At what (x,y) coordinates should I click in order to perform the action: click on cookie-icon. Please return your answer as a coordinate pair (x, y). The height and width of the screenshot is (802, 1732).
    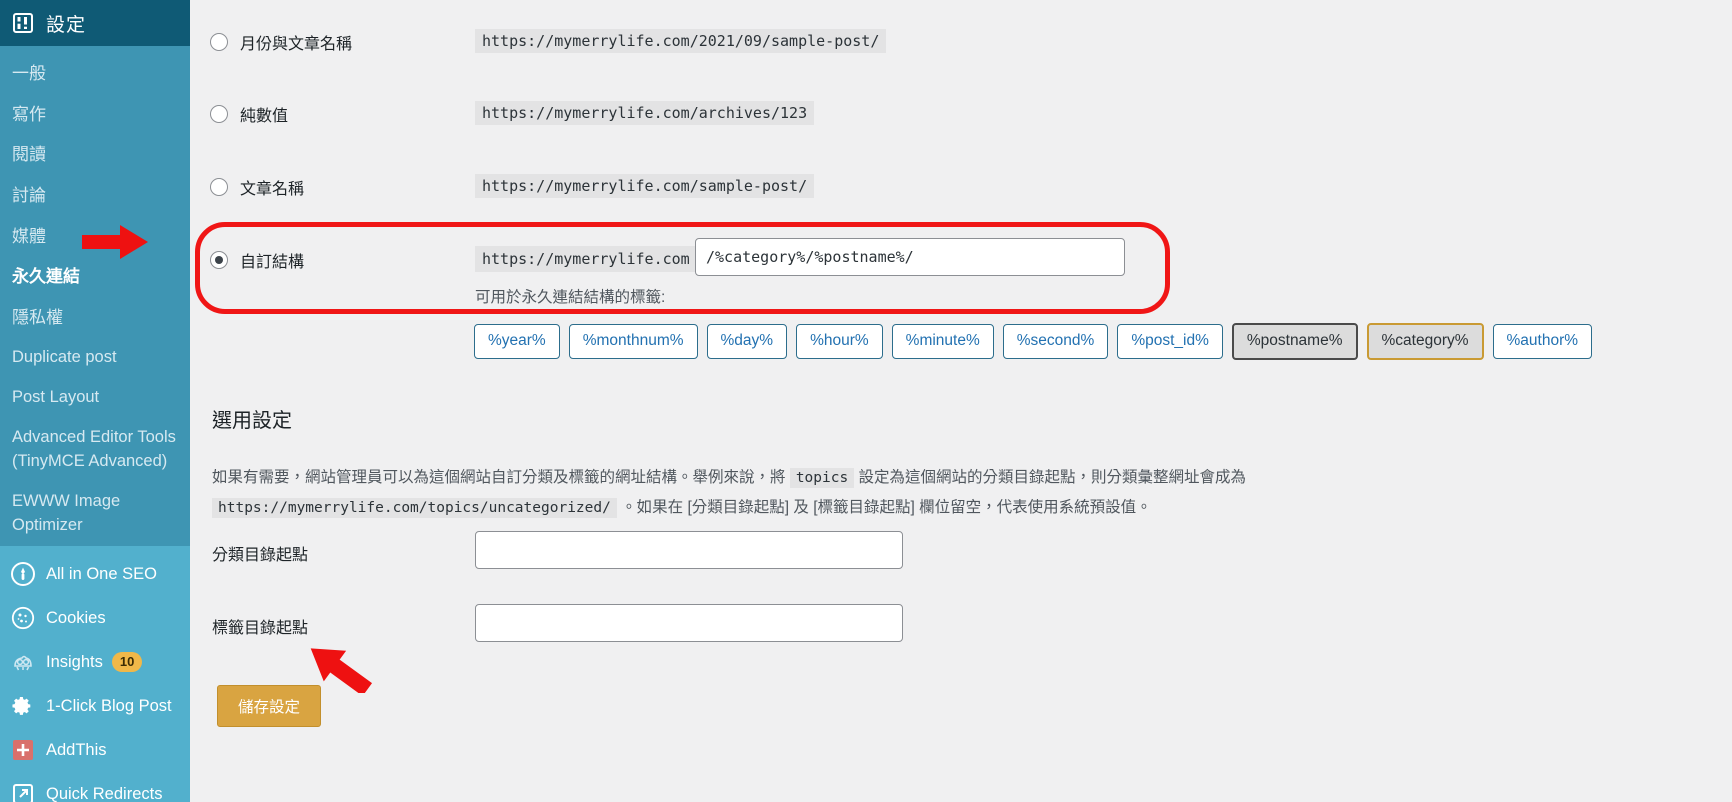
    Looking at the image, I should click on (23, 618).